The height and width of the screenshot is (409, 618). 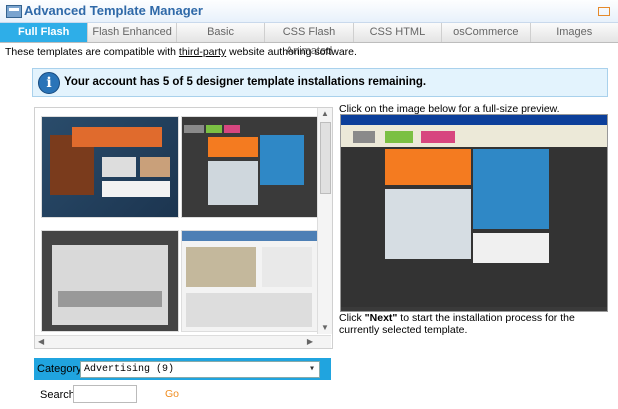 What do you see at coordinates (325, 158) in the screenshot?
I see `scrollbar-thumb` at bounding box center [325, 158].